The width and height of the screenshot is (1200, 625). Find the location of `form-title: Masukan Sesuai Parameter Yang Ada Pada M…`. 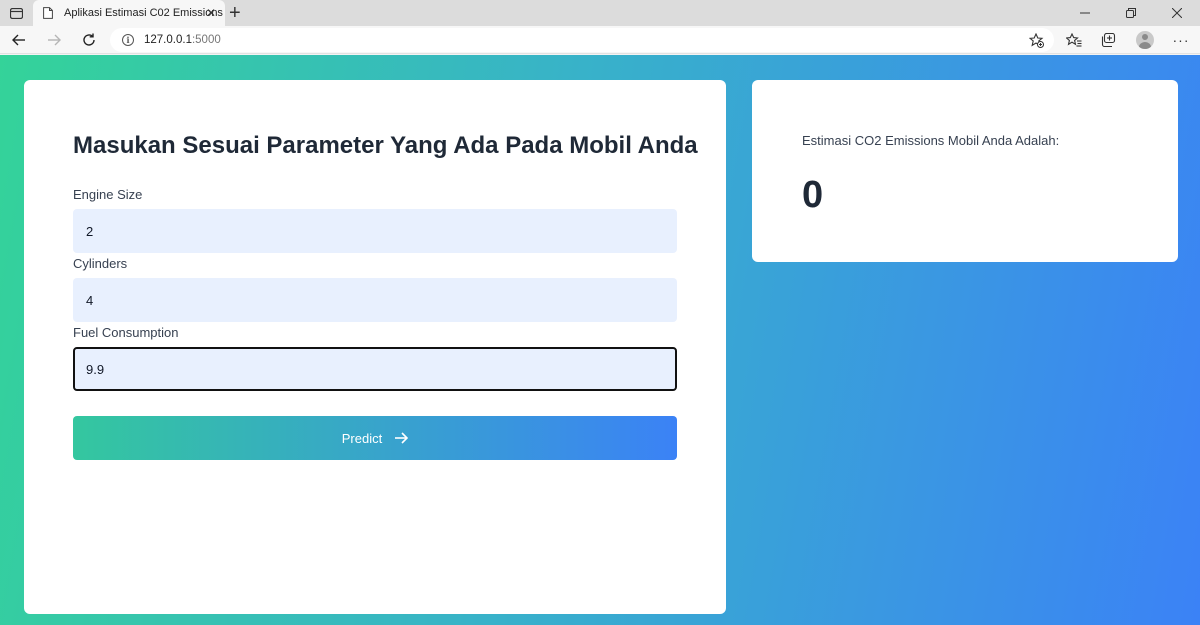

form-title: Masukan Sesuai Parameter Yang Ada Pada M… is located at coordinates (385, 145).